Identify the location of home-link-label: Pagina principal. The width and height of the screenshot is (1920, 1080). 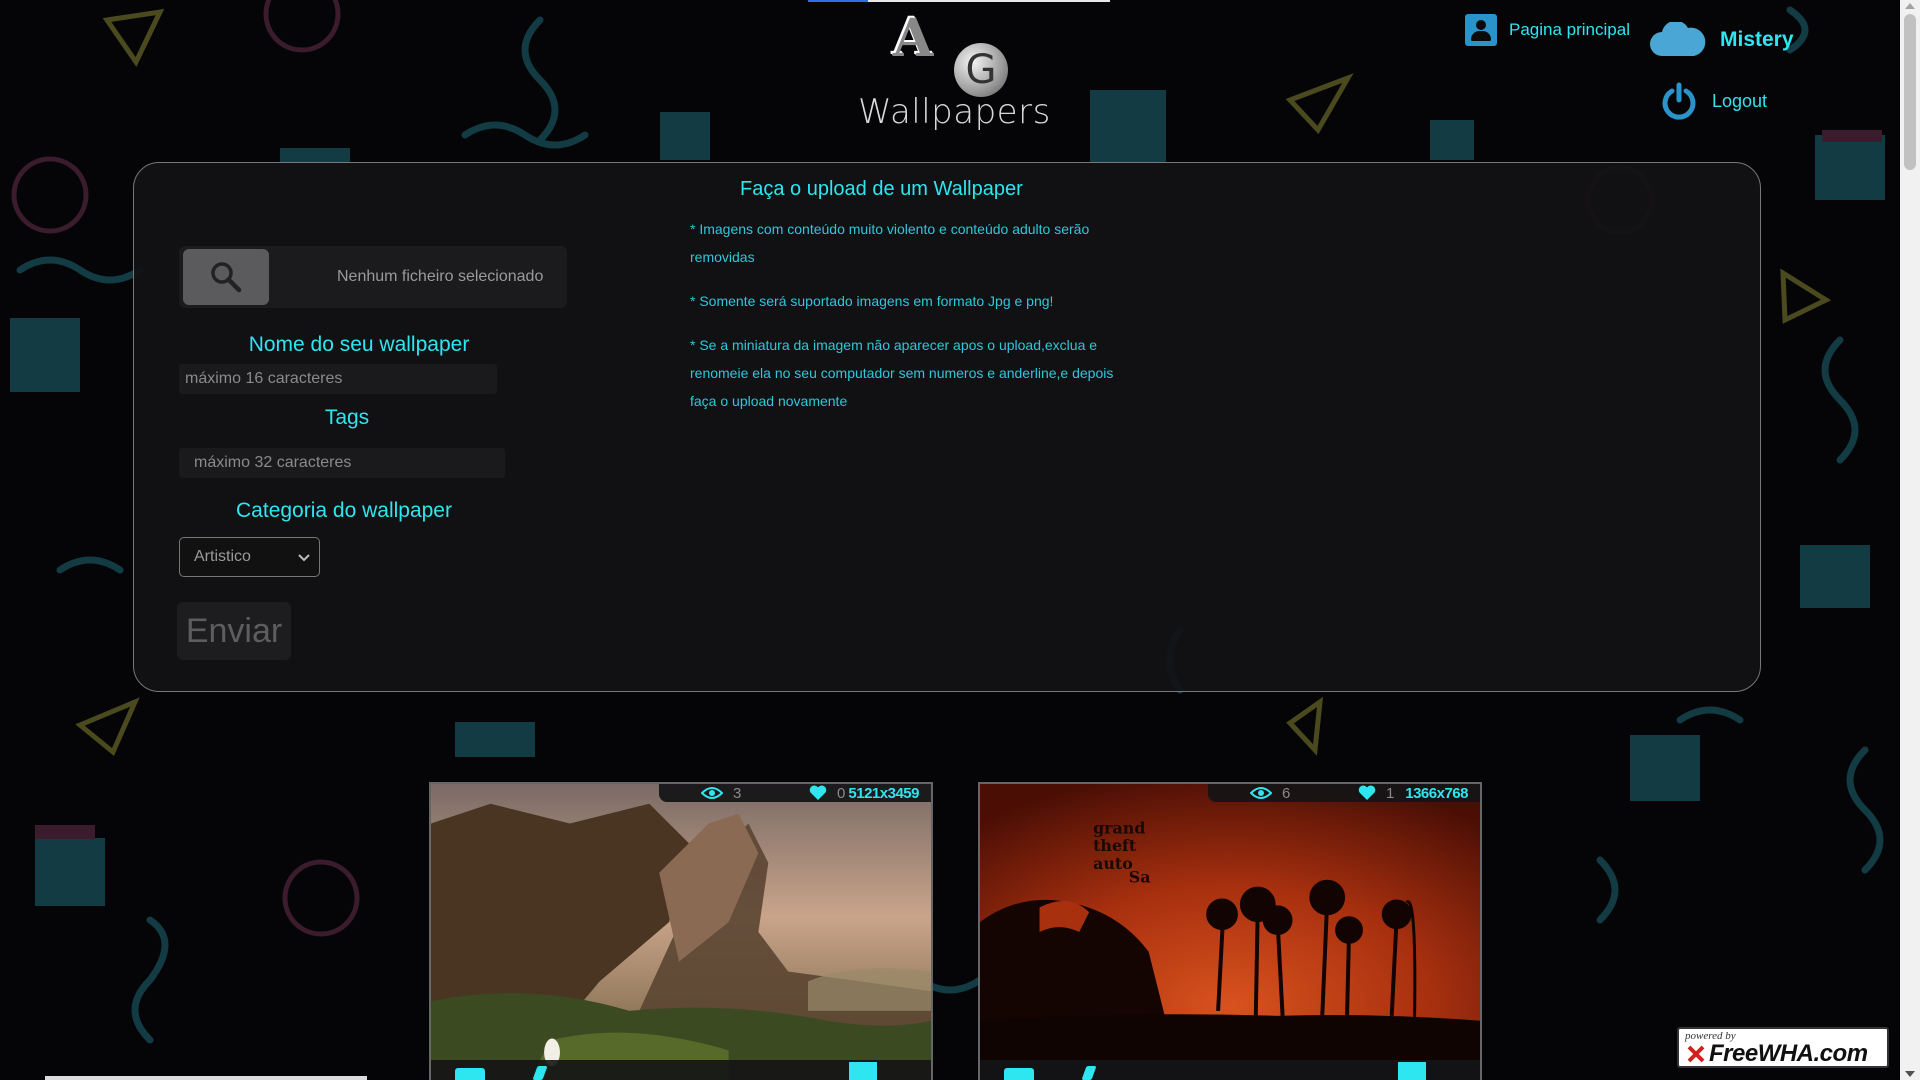
(1569, 29).